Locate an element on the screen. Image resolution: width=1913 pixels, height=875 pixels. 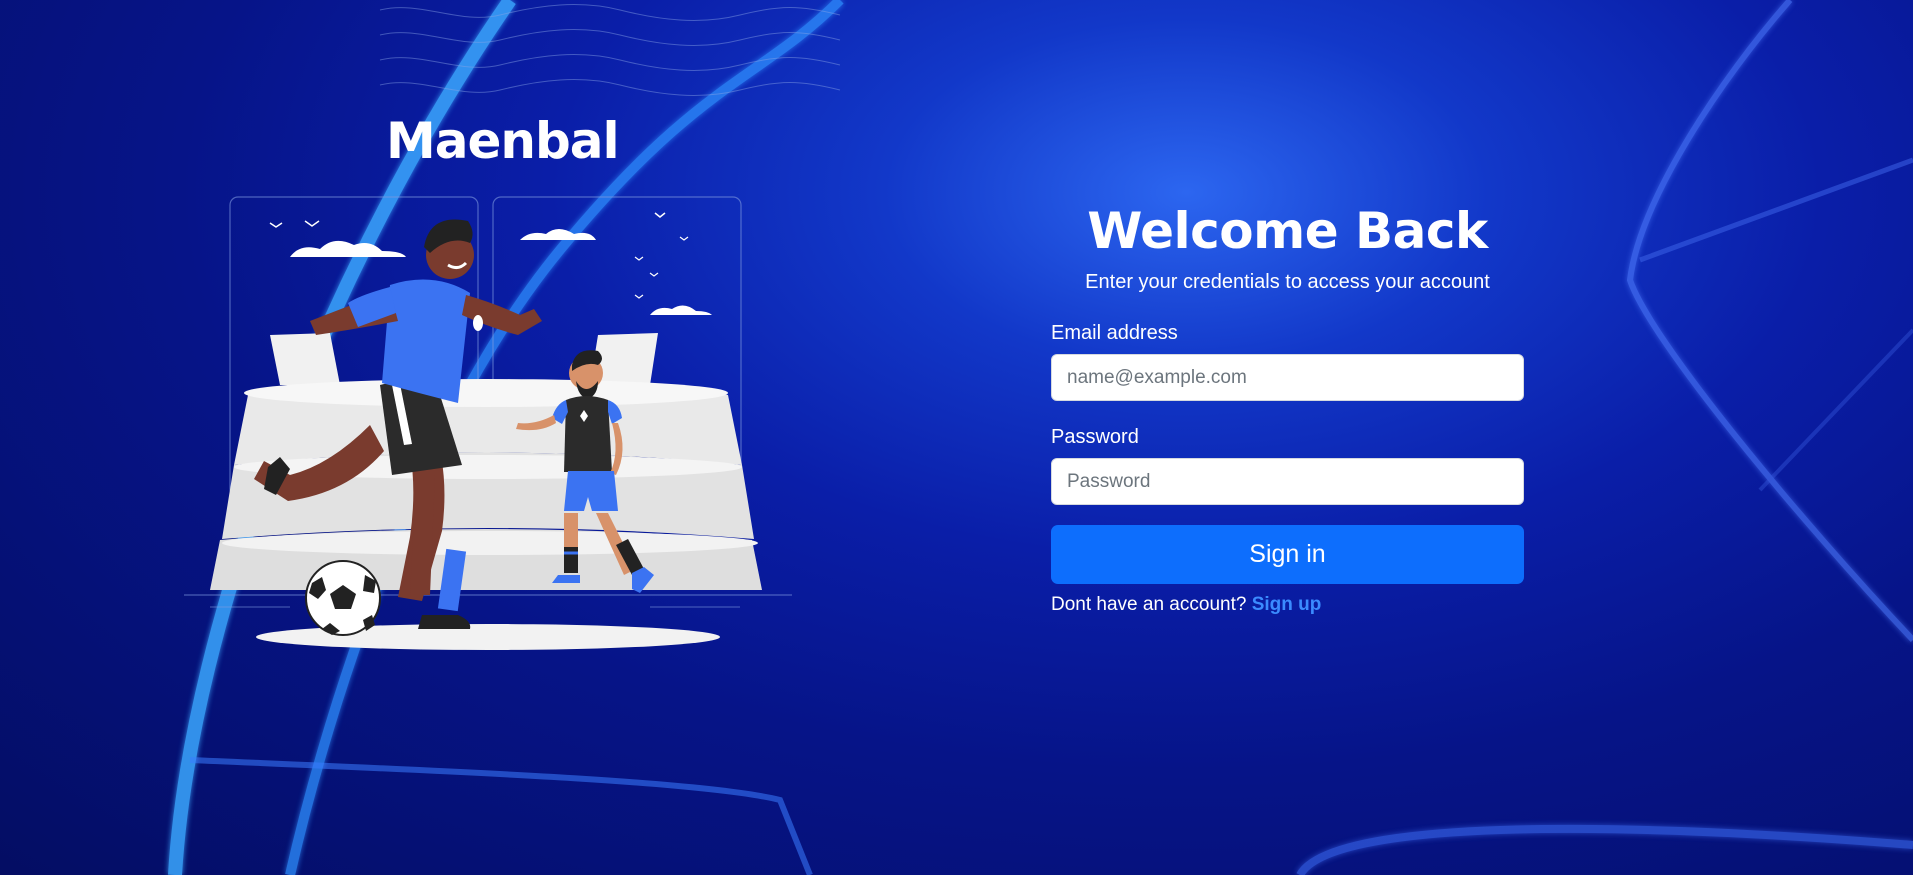
email-input is located at coordinates (1287, 377).